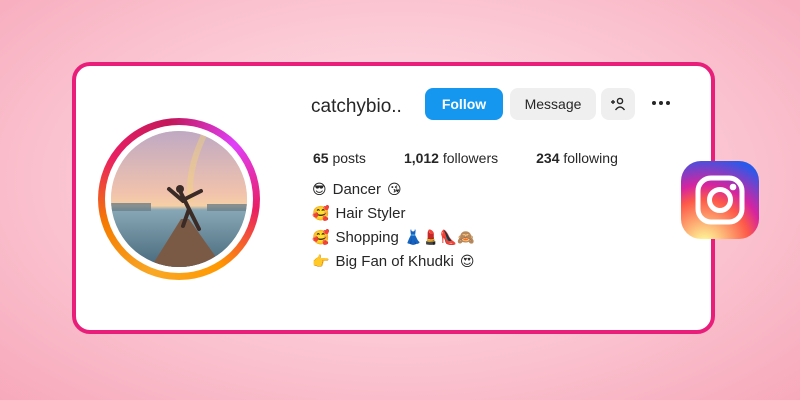 This screenshot has height=400, width=800. What do you see at coordinates (393, 261) in the screenshot?
I see `bio-line: 👉 Big Fan of Khudki 😍` at bounding box center [393, 261].